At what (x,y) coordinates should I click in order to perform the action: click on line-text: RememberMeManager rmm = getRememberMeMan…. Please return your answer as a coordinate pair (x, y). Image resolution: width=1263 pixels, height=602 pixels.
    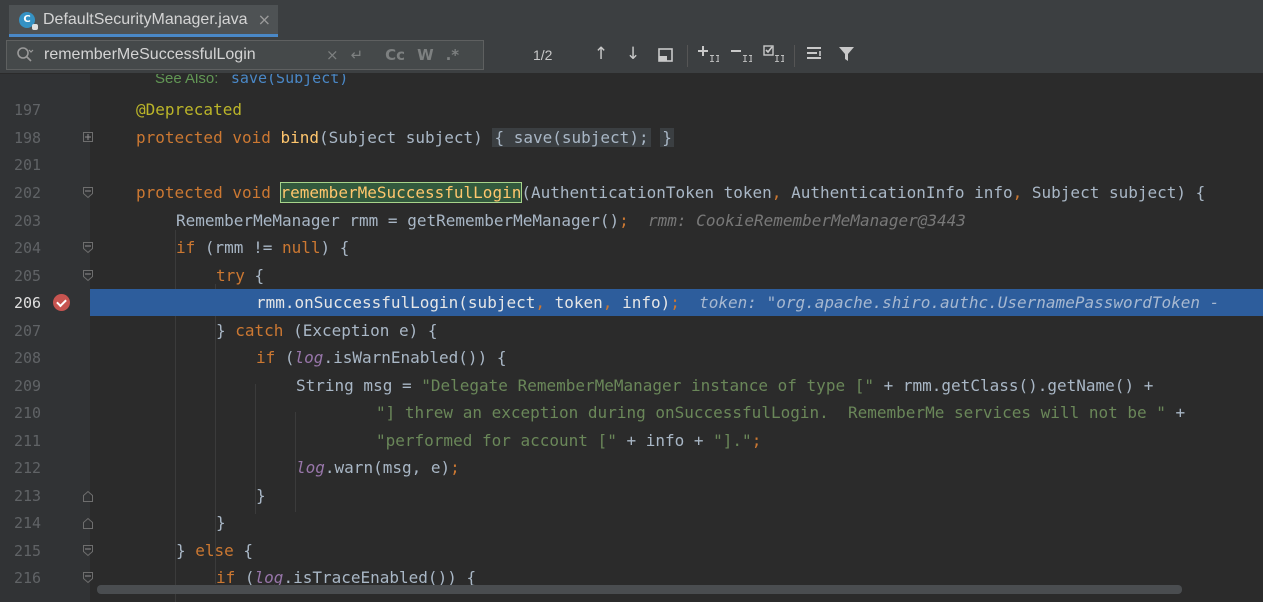
    Looking at the image, I should click on (571, 220).